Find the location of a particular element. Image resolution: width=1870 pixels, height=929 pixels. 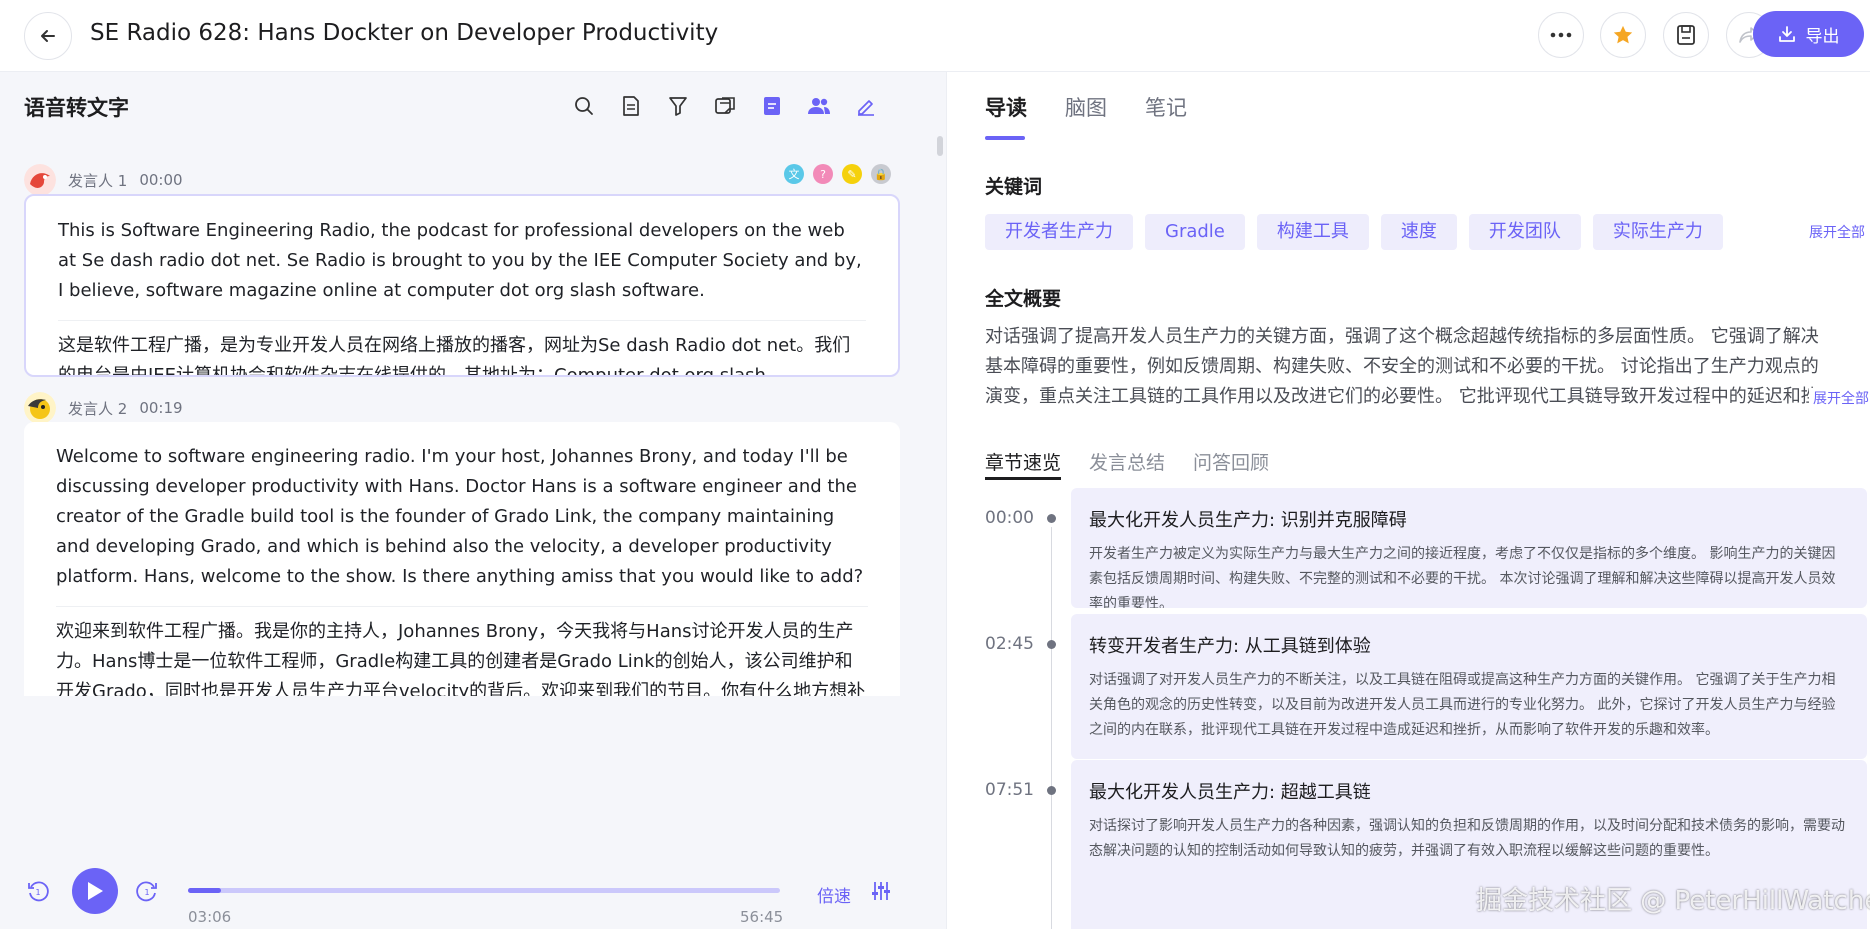

question-mini-icon: ? is located at coordinates (823, 174).